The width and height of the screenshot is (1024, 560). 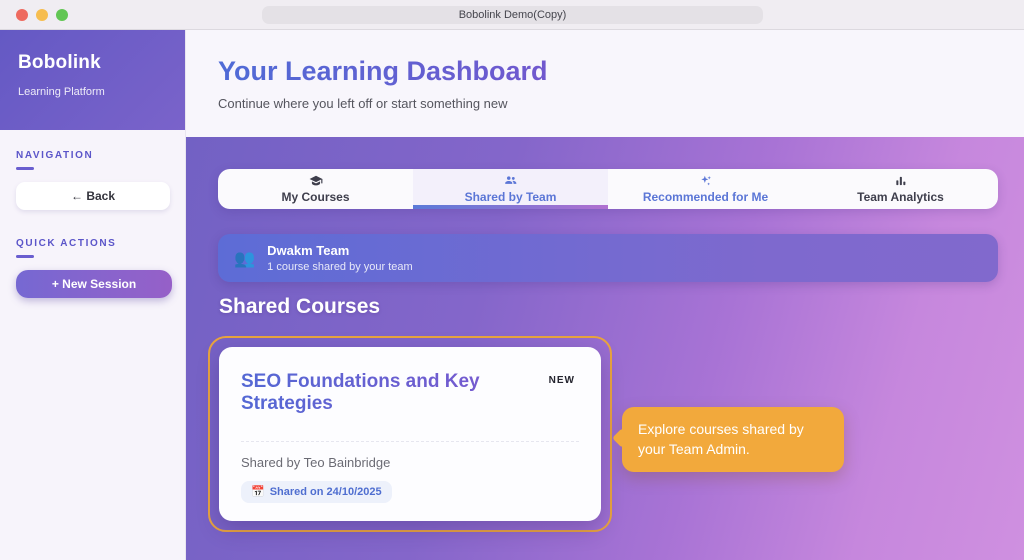 What do you see at coordinates (25, 168) in the screenshot?
I see `navigation-underline` at bounding box center [25, 168].